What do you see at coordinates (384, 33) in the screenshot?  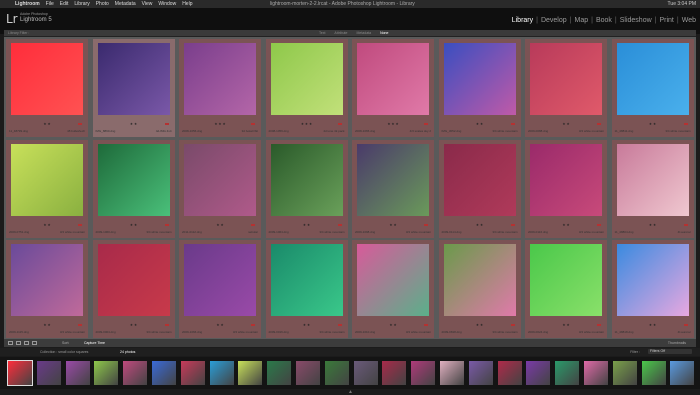 I see `filter-tab-none: None` at bounding box center [384, 33].